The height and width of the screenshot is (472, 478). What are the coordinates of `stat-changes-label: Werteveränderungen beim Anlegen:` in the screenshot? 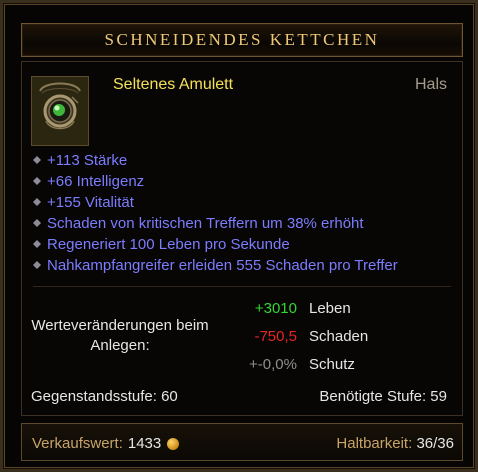 It's located at (120, 336).